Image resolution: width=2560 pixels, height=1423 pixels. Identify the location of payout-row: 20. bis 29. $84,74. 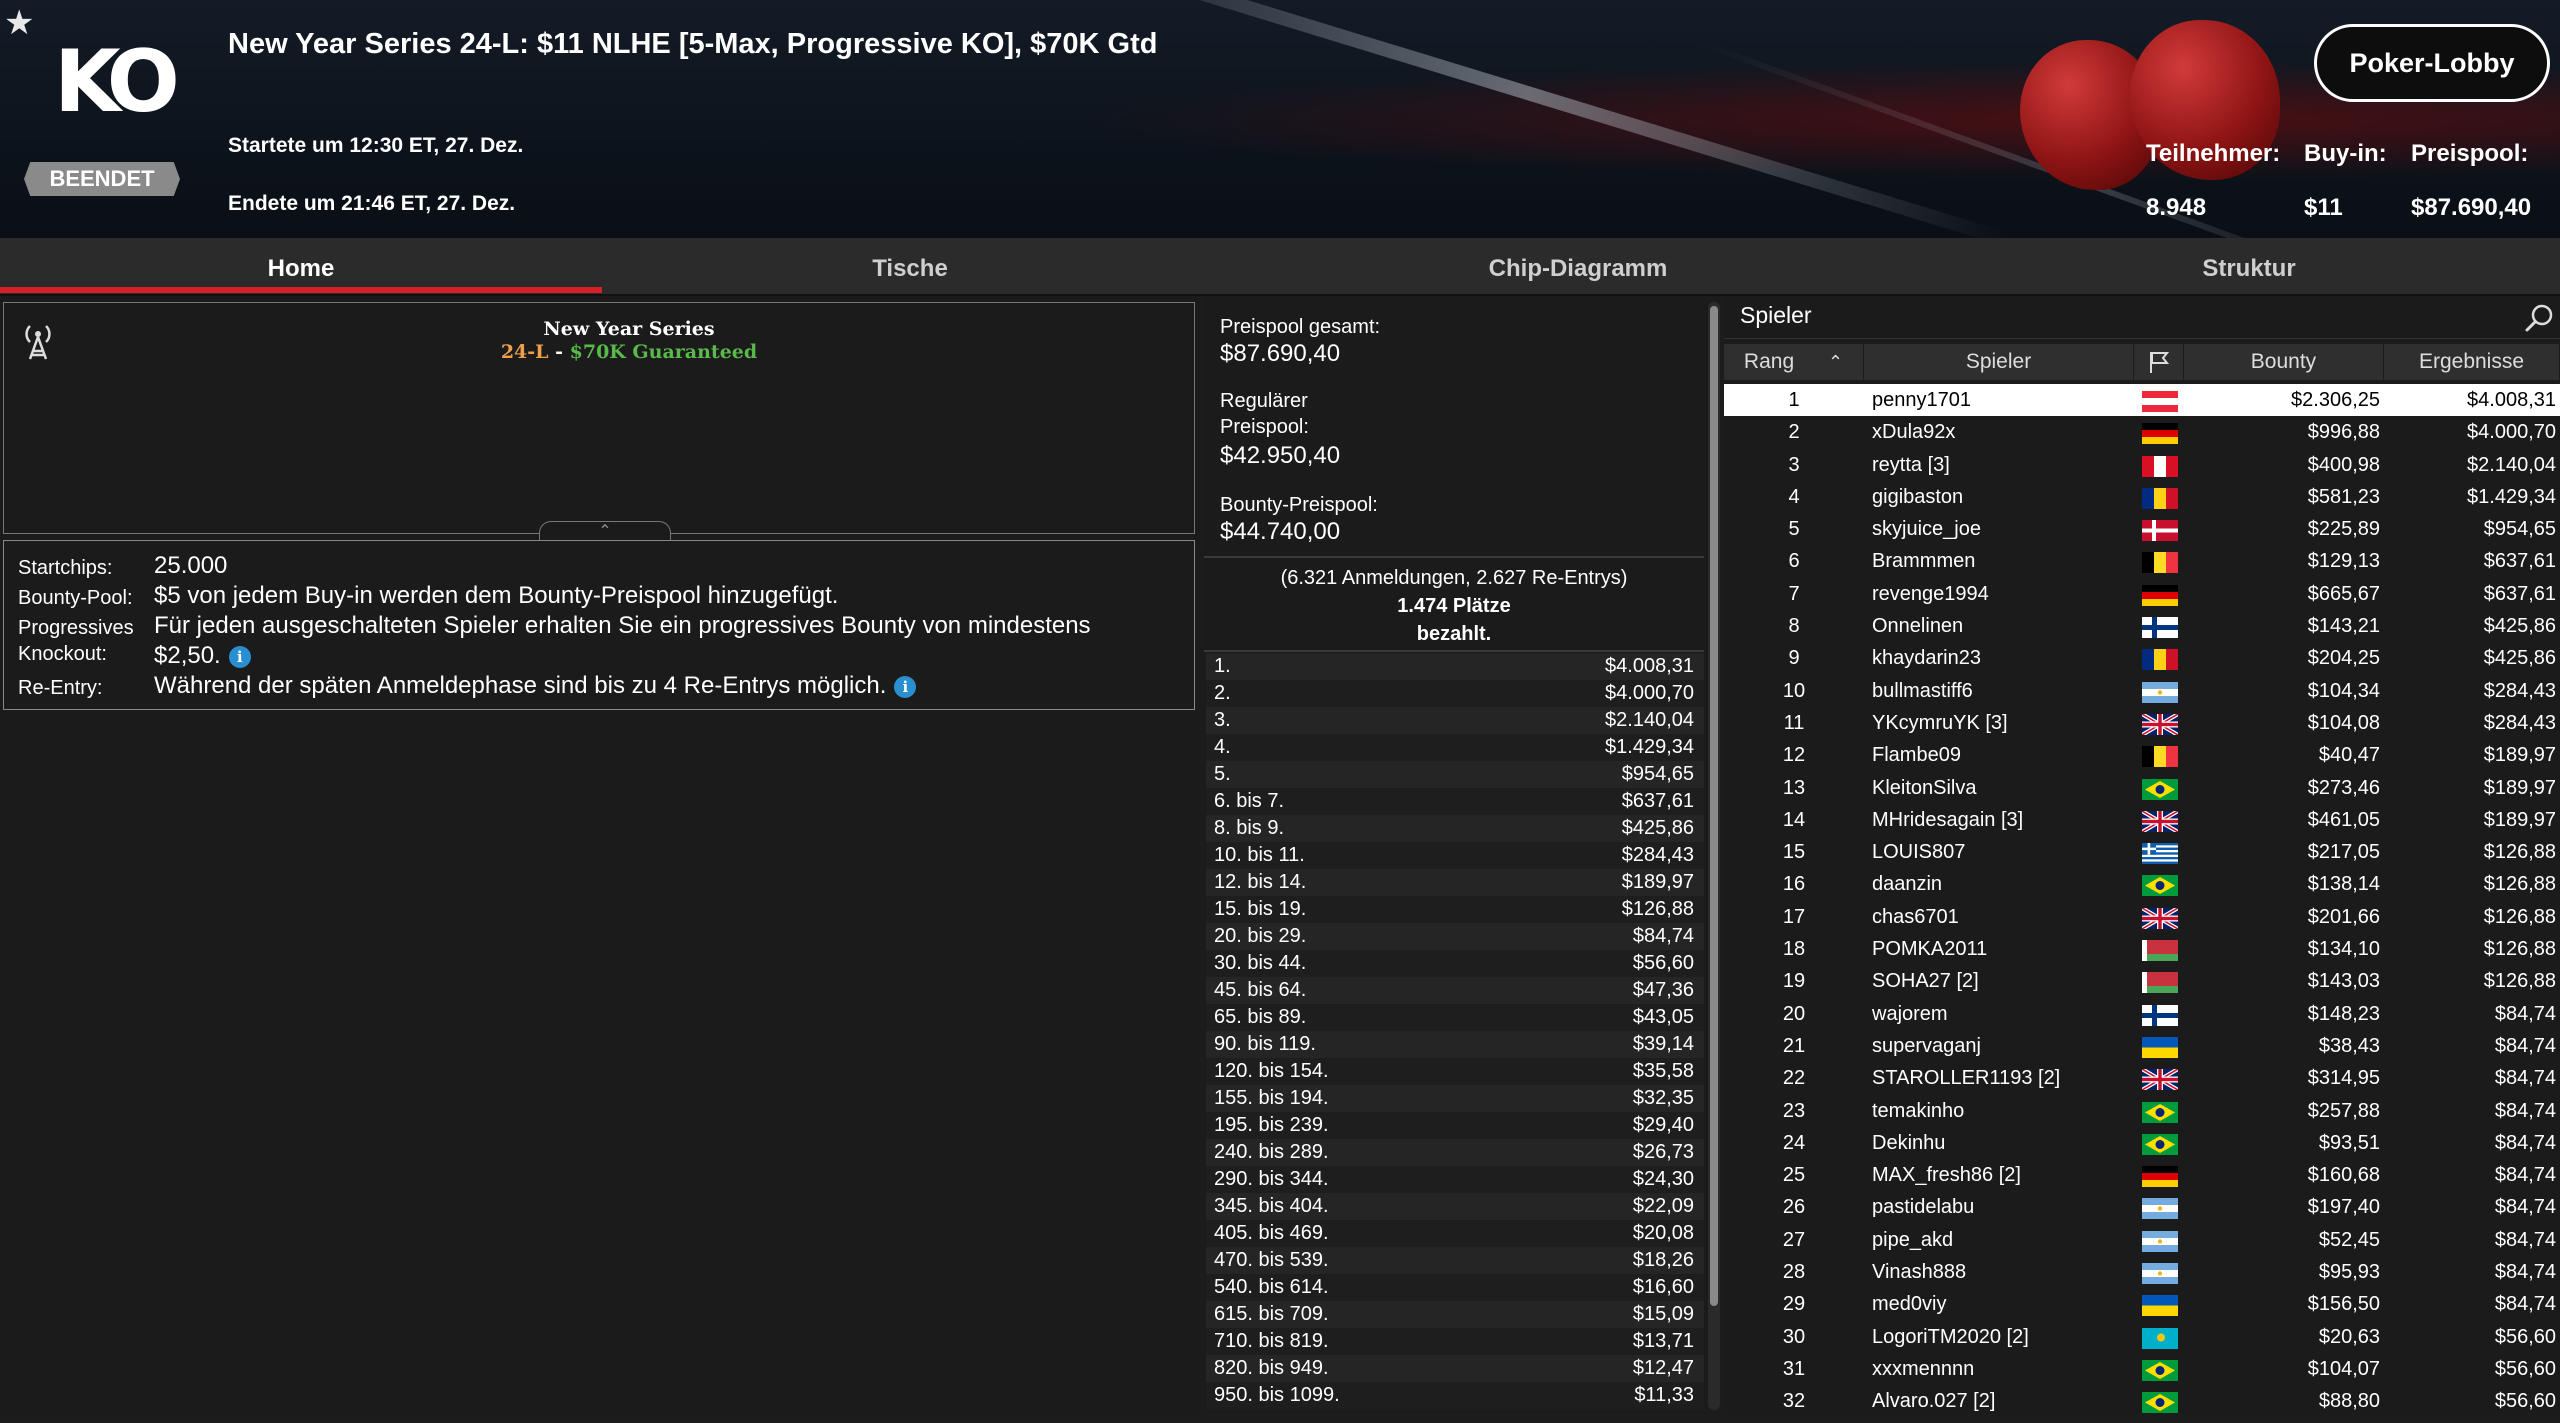
(1455, 936).